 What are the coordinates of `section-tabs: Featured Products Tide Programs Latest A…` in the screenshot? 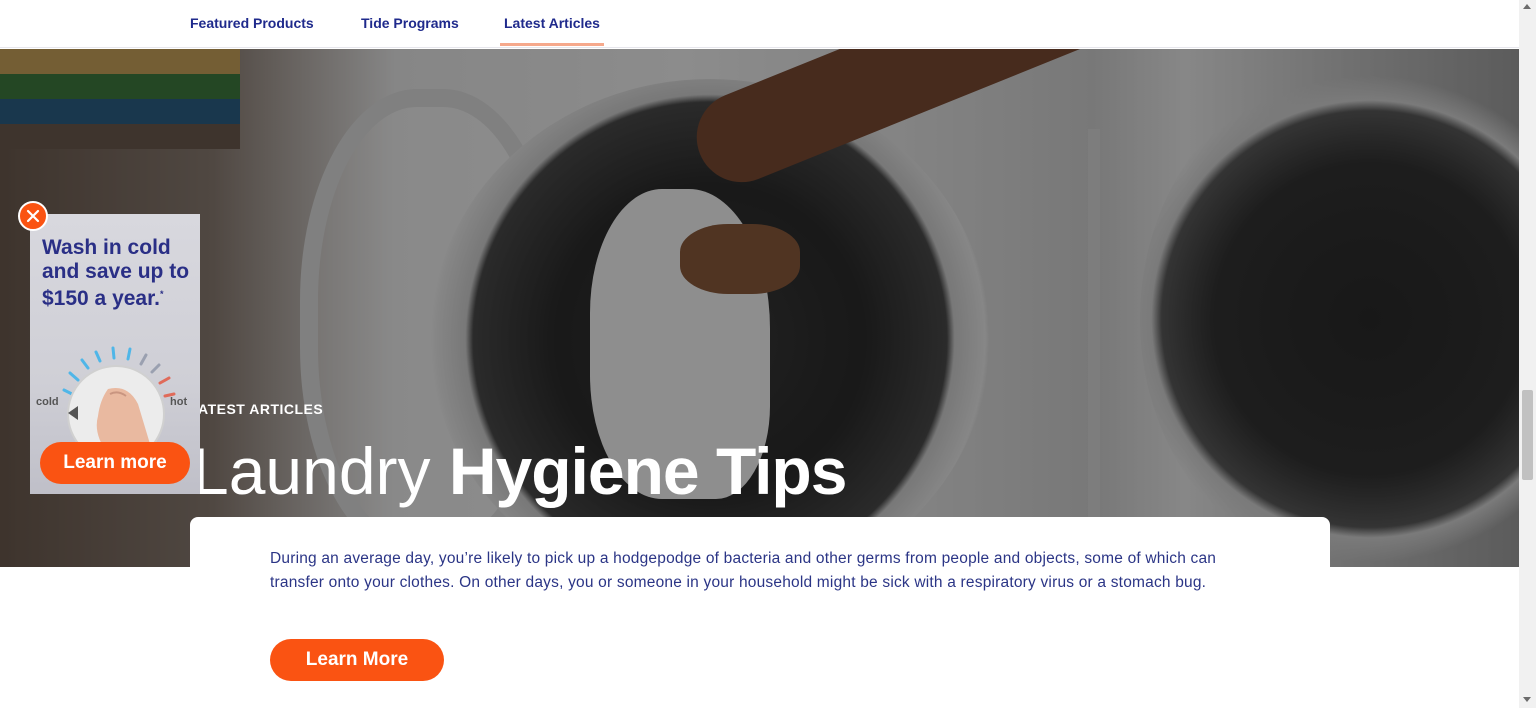 It's located at (759, 24).